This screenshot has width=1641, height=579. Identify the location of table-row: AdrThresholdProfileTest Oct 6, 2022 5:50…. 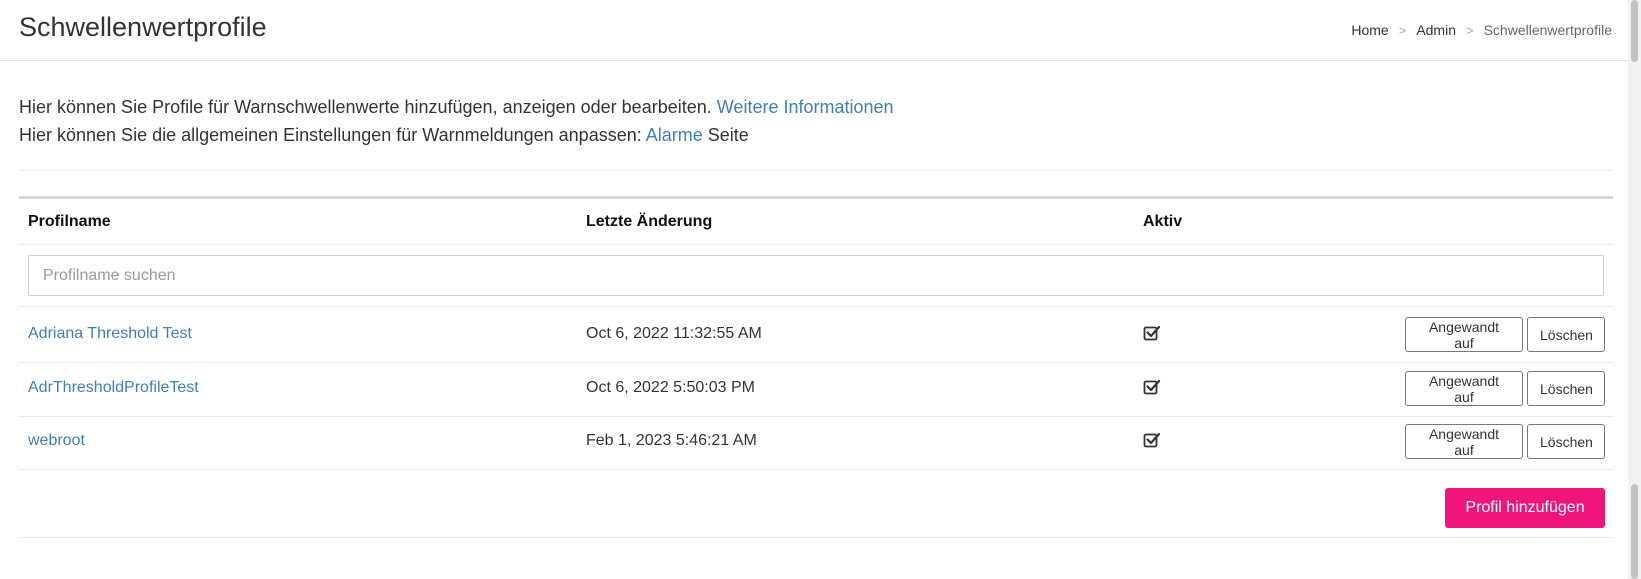
(816, 389).